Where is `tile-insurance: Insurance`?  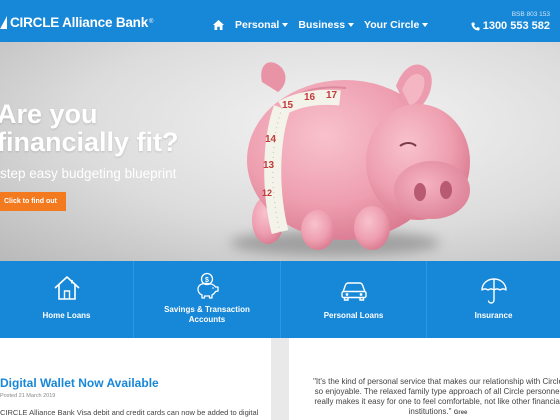 tile-insurance: Insurance is located at coordinates (493, 299).